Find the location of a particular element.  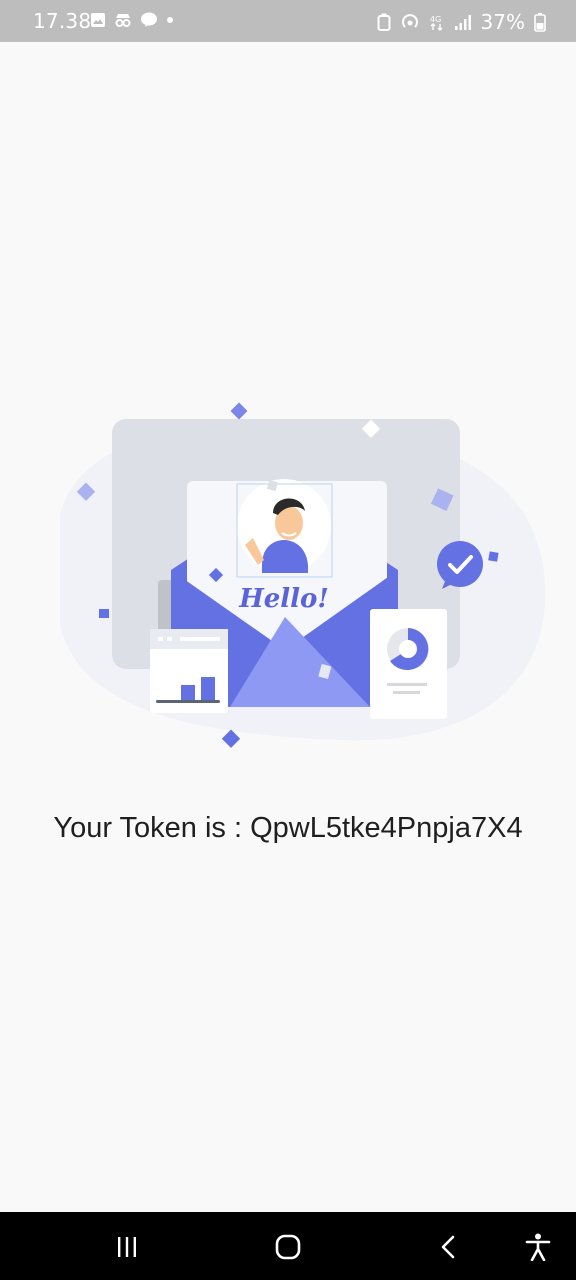

signal-icon is located at coordinates (462, 22).